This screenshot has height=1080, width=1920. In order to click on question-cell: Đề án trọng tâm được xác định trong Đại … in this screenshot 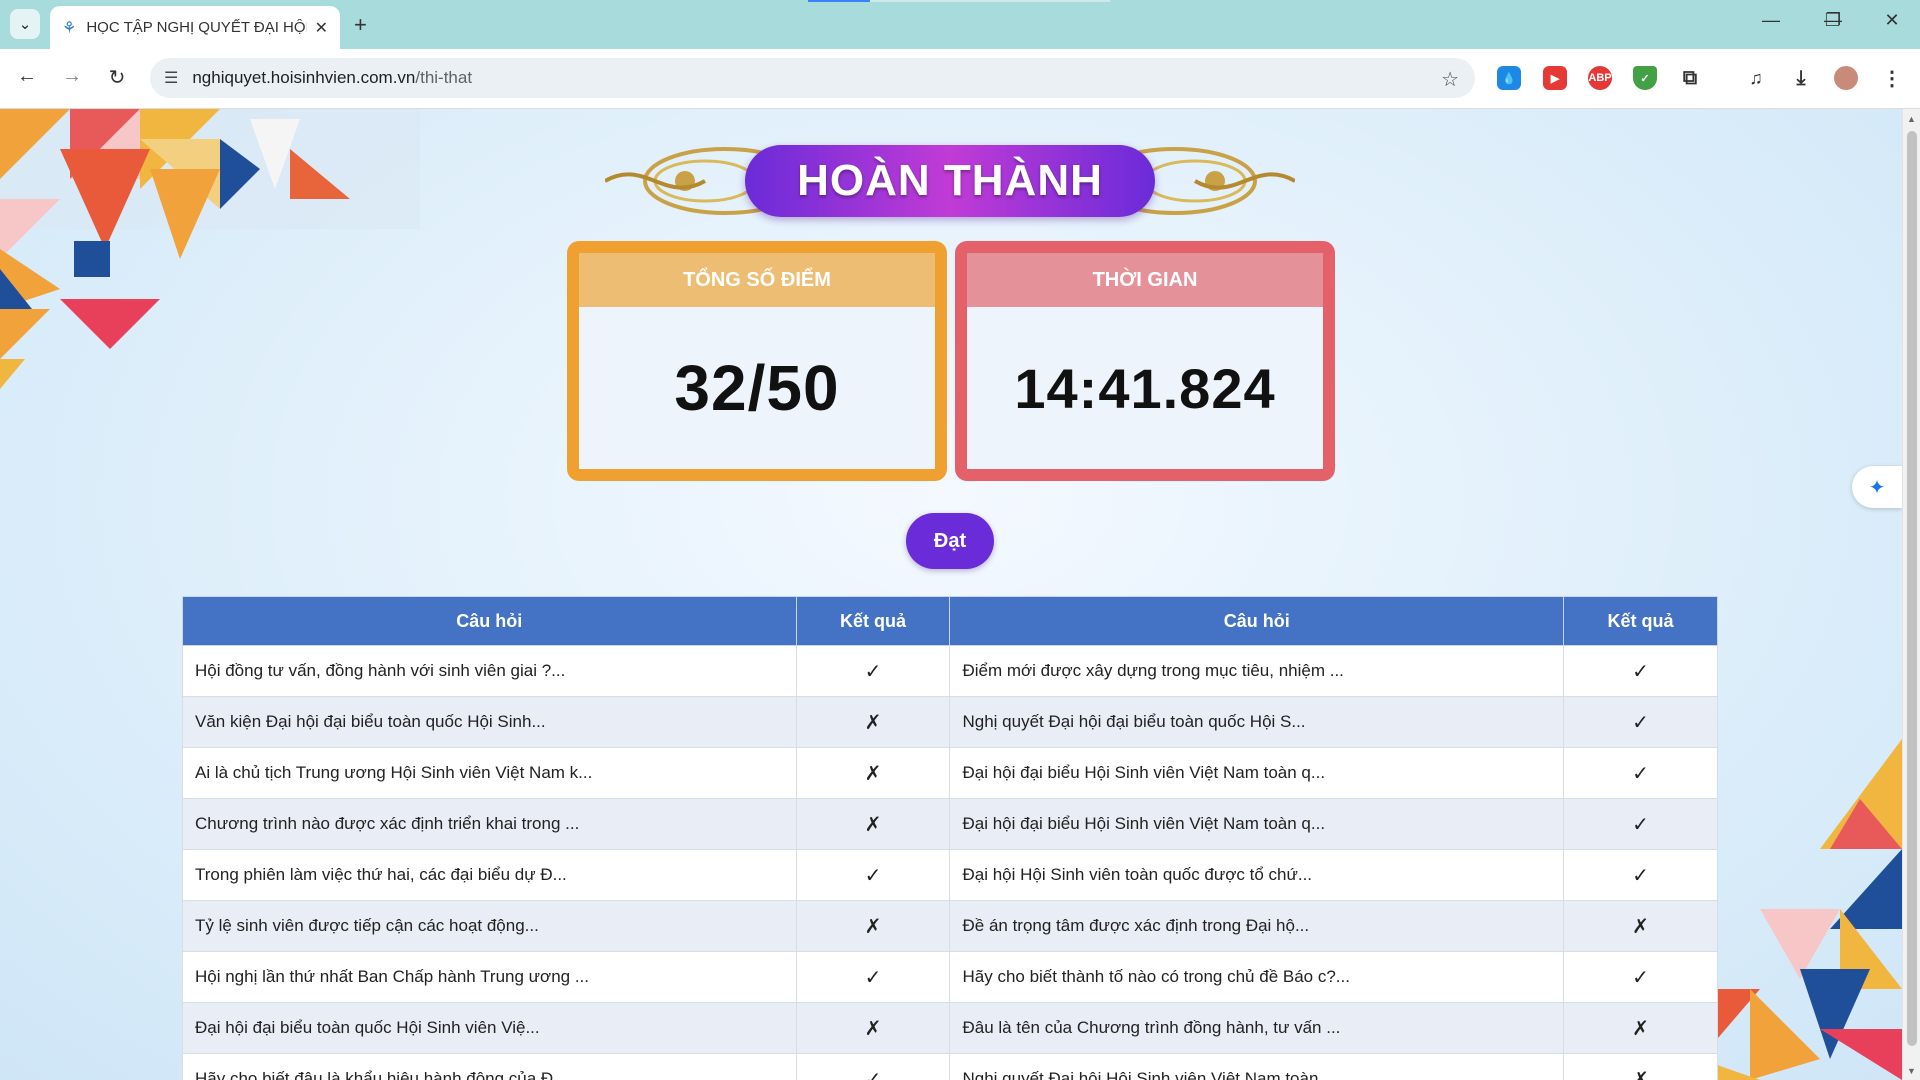, I will do `click(1257, 926)`.